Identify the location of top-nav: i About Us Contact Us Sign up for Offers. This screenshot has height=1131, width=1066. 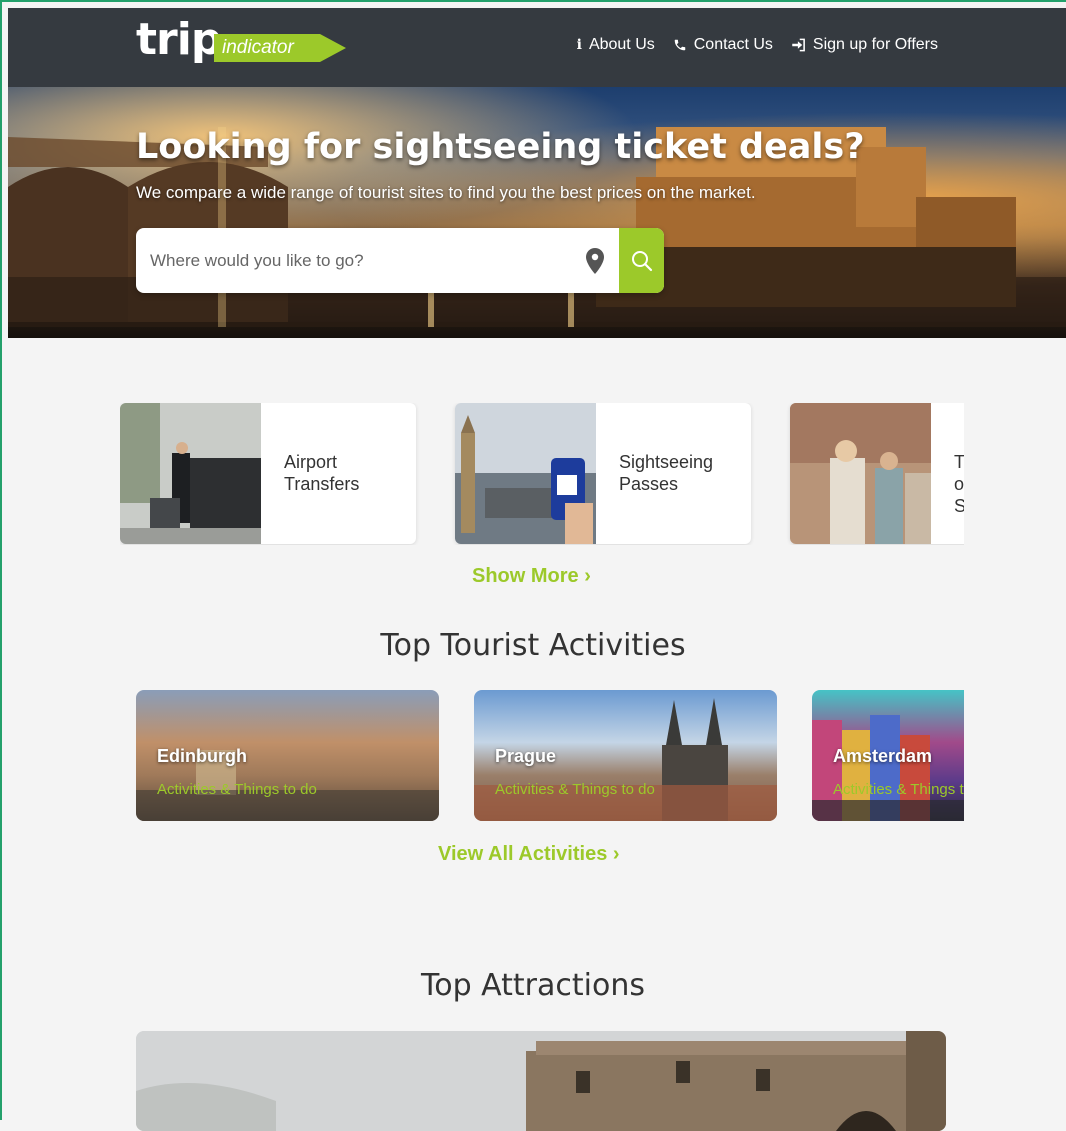
(757, 45).